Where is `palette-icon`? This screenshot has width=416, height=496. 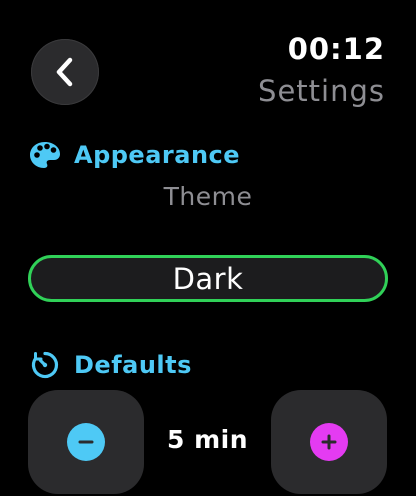
palette-icon is located at coordinates (45, 155).